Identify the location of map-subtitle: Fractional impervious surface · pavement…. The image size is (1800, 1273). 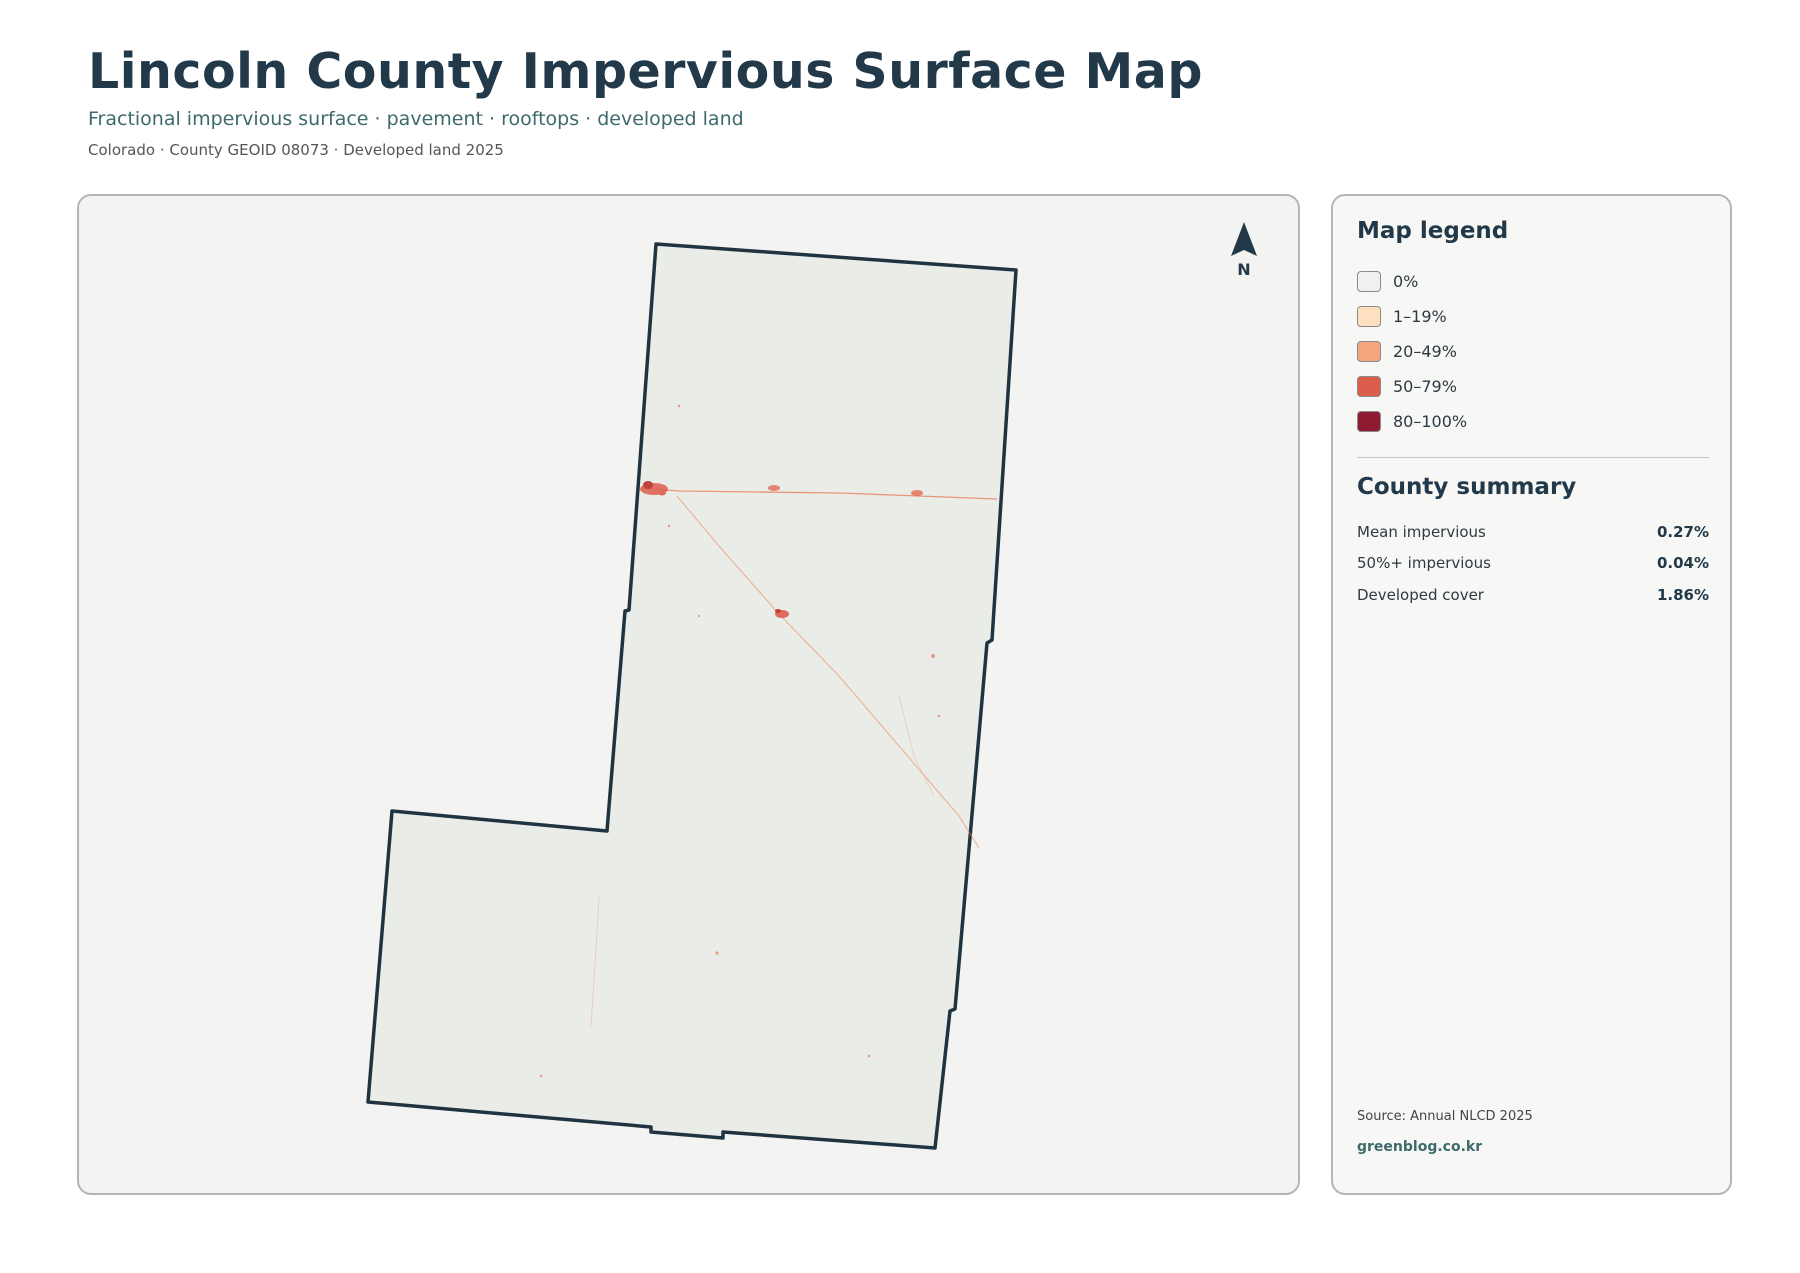
(416, 119).